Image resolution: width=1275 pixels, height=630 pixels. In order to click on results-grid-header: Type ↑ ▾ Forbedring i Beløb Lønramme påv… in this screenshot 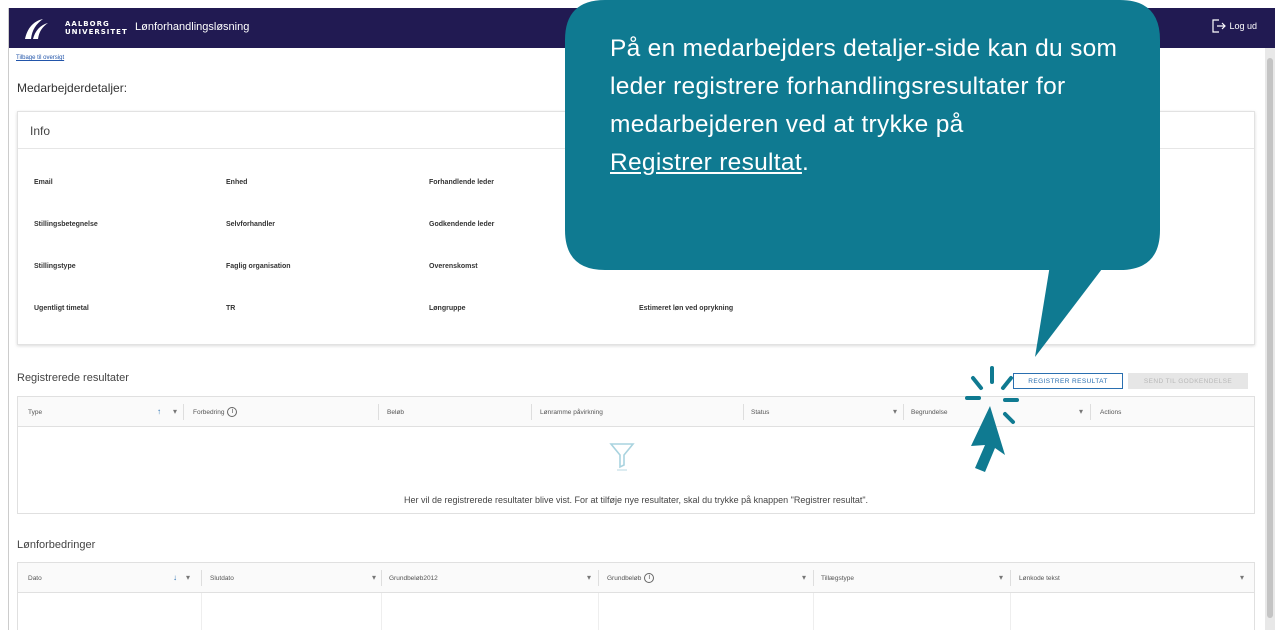, I will do `click(636, 412)`.